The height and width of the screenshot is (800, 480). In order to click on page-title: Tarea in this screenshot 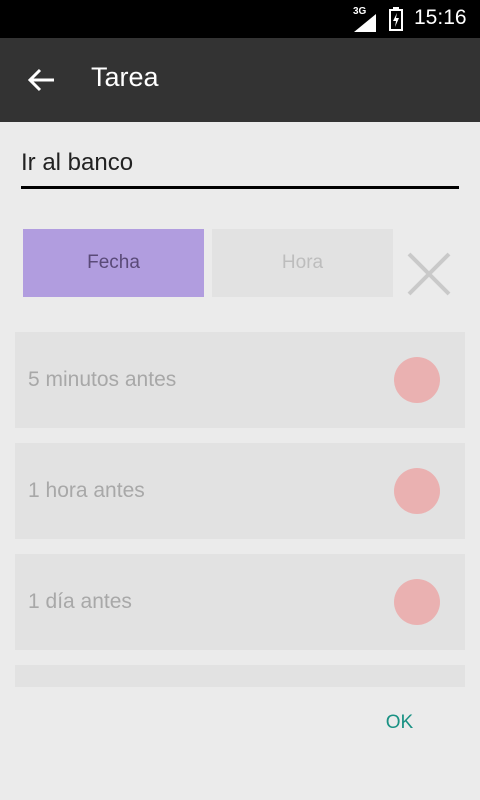, I will do `click(125, 77)`.